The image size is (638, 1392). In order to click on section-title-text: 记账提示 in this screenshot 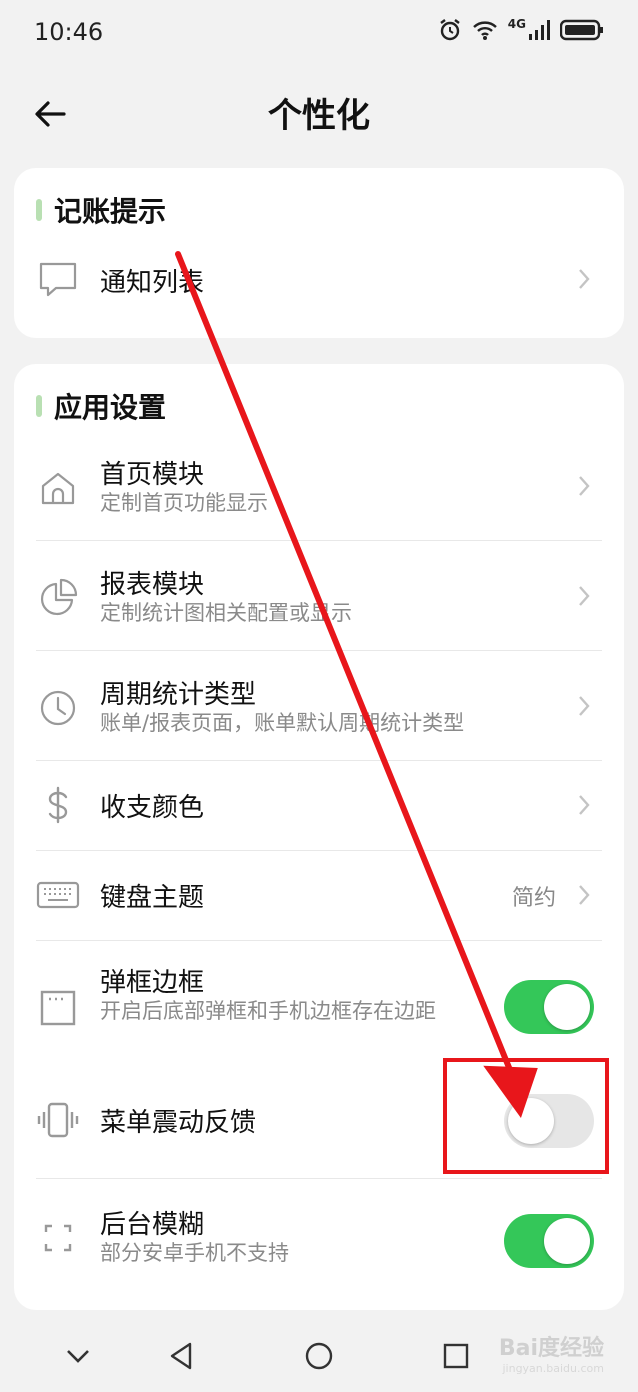, I will do `click(110, 211)`.